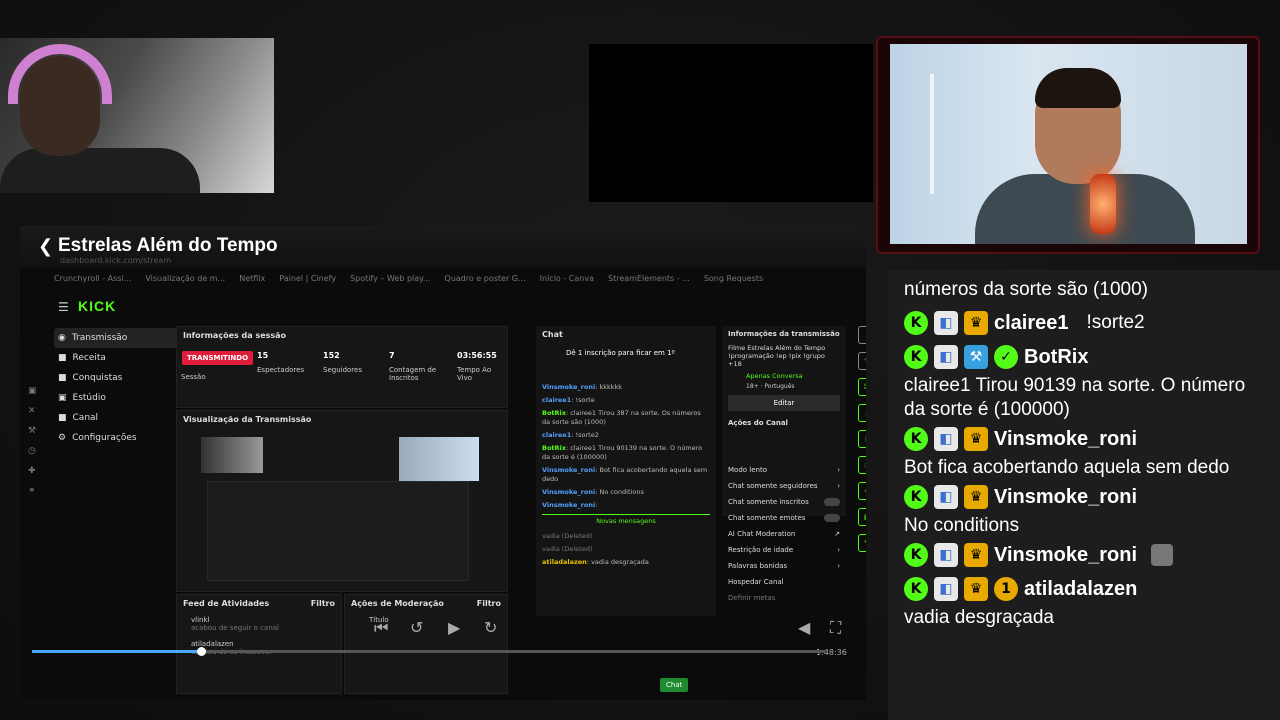  Describe the element at coordinates (122, 418) in the screenshot. I see `nav-item-canal: ■Canal⌄` at that location.